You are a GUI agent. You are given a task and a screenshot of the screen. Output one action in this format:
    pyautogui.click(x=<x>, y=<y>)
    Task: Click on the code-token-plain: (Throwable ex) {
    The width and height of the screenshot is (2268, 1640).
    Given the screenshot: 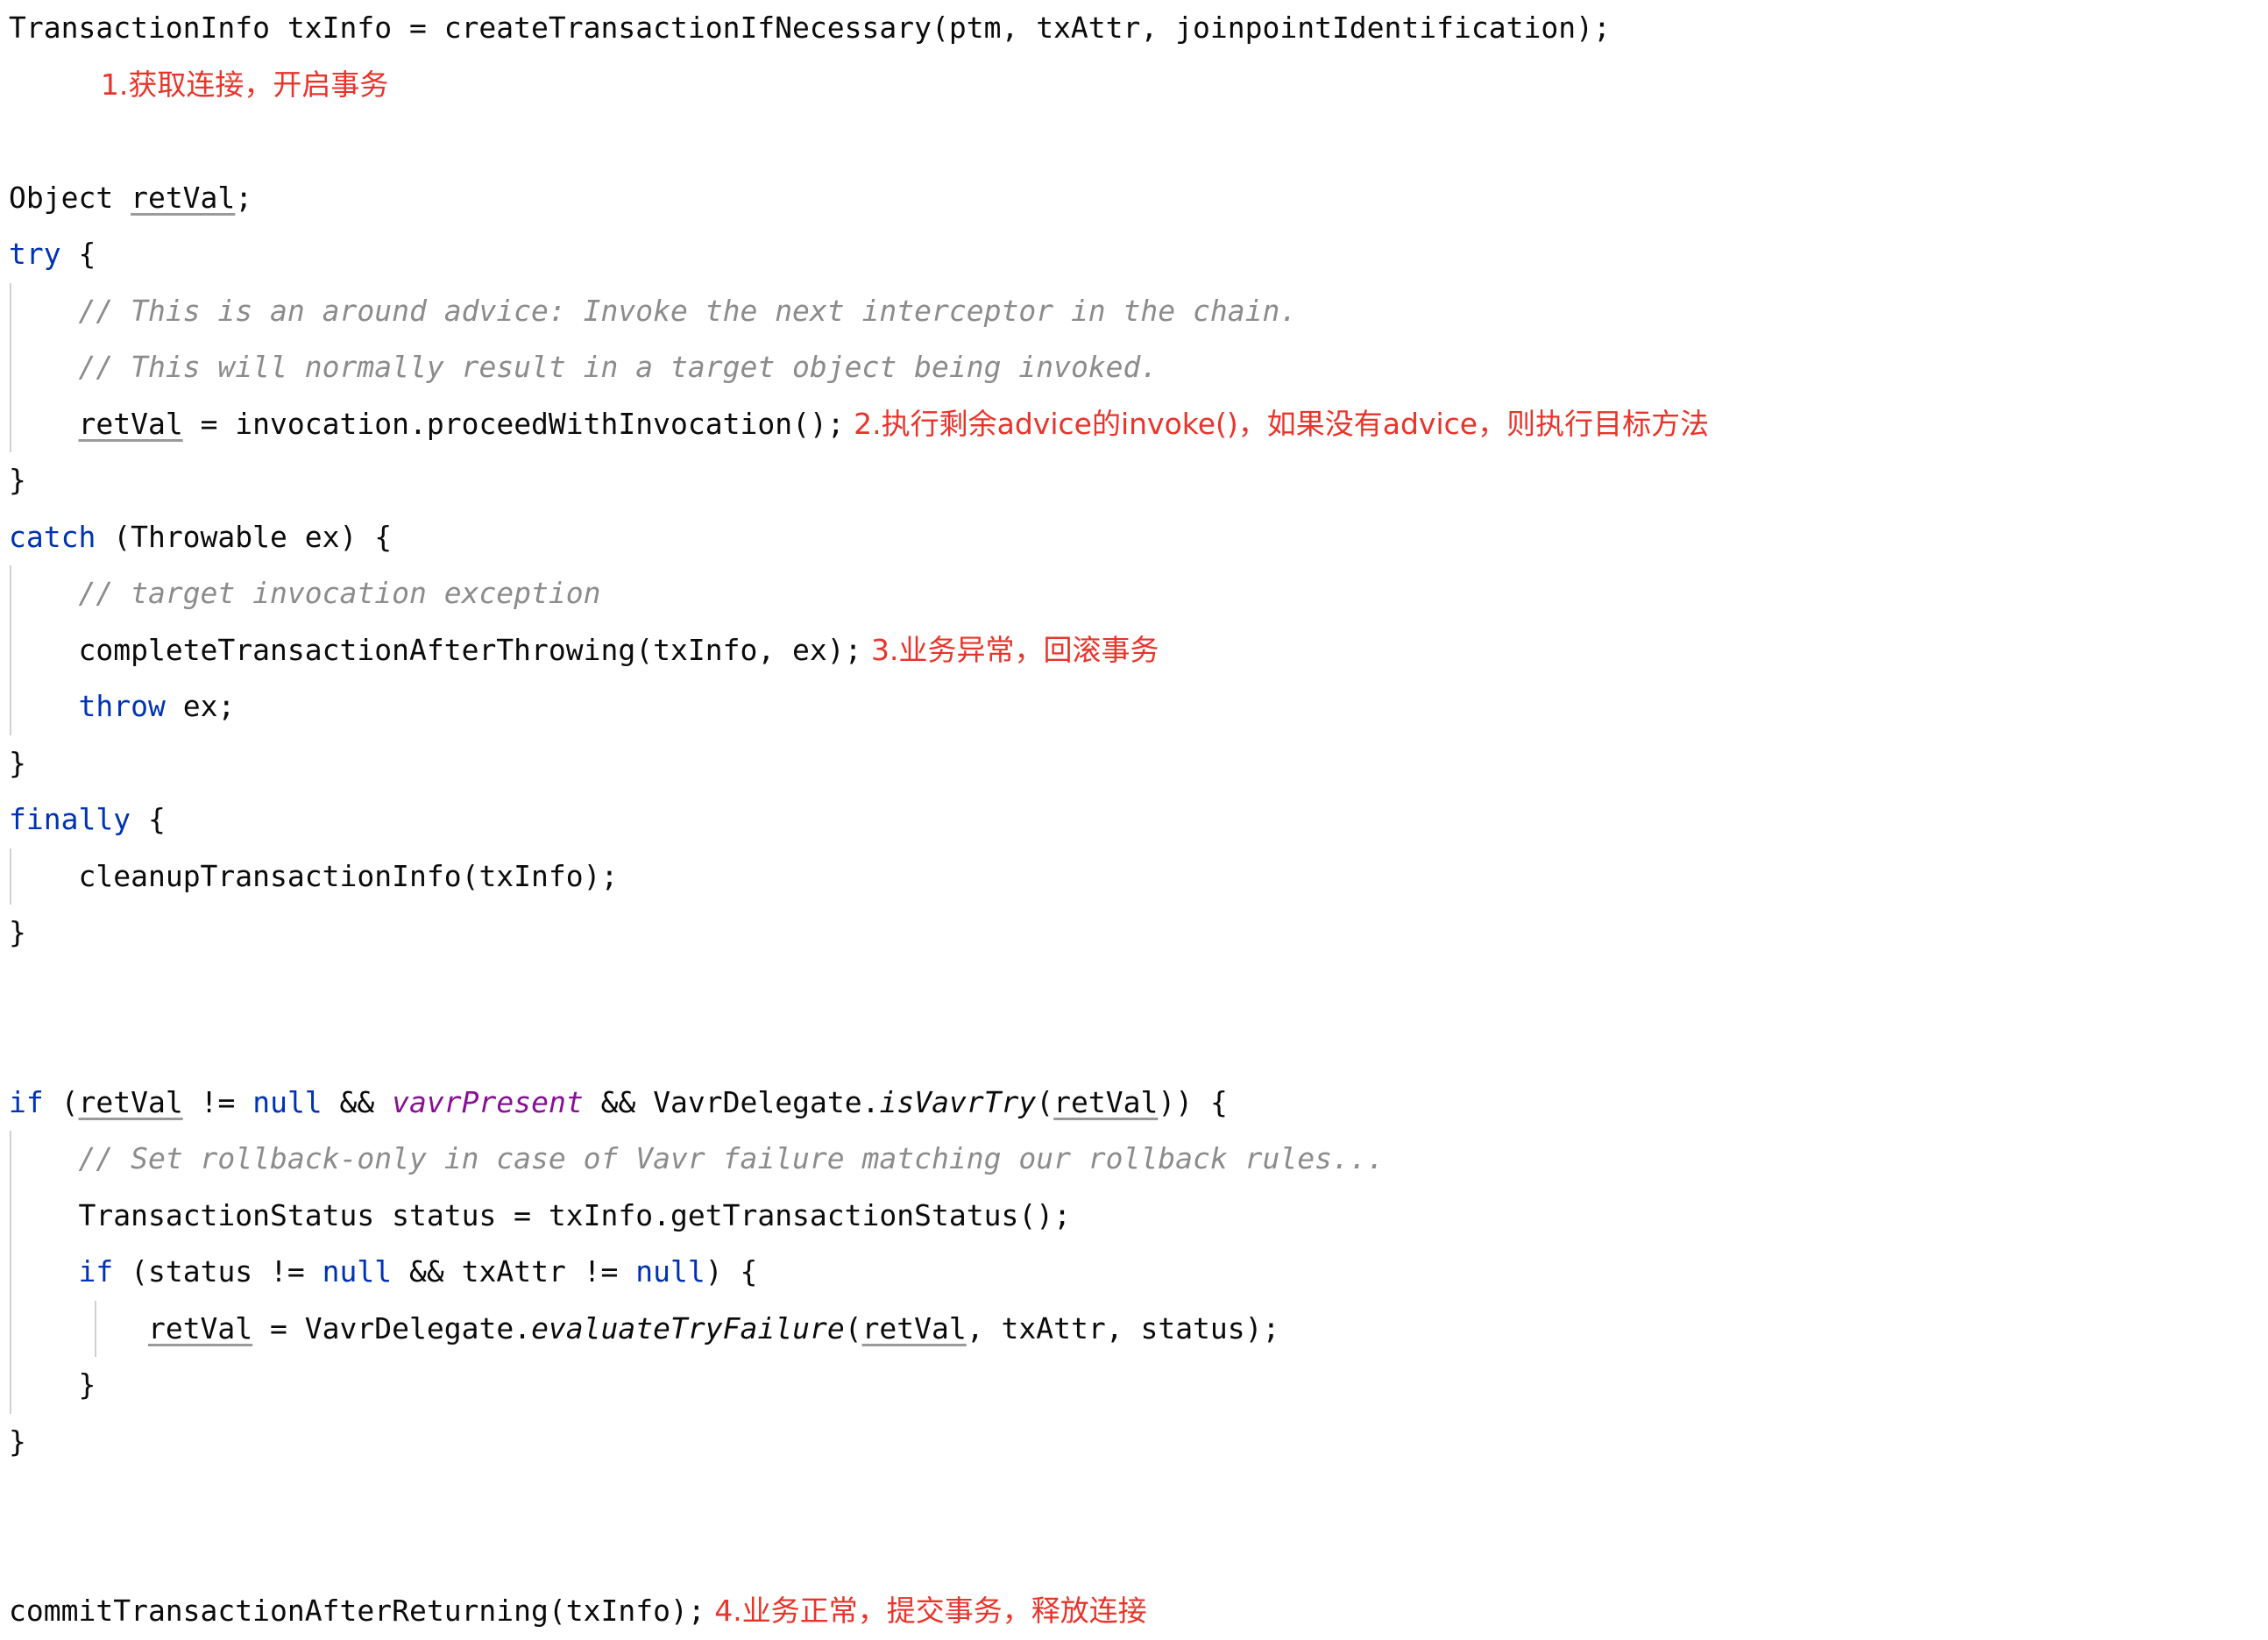 What is the action you would take?
    pyautogui.click(x=244, y=536)
    